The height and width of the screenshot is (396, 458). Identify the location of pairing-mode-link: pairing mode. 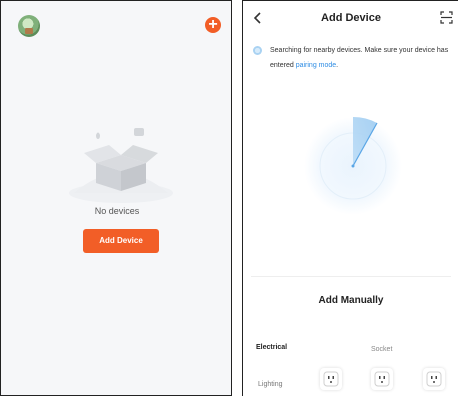
(316, 65).